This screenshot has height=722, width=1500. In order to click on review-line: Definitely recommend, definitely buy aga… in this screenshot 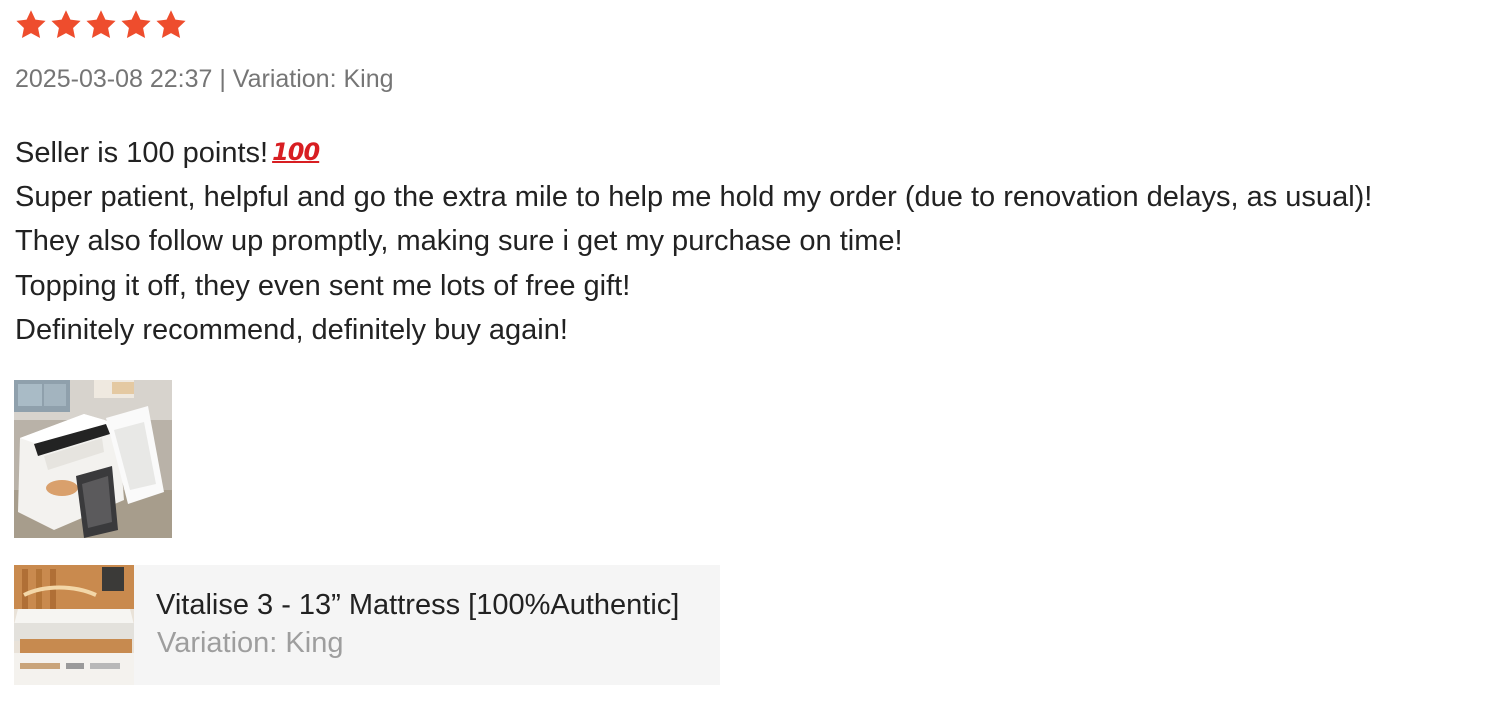, I will do `click(291, 330)`.